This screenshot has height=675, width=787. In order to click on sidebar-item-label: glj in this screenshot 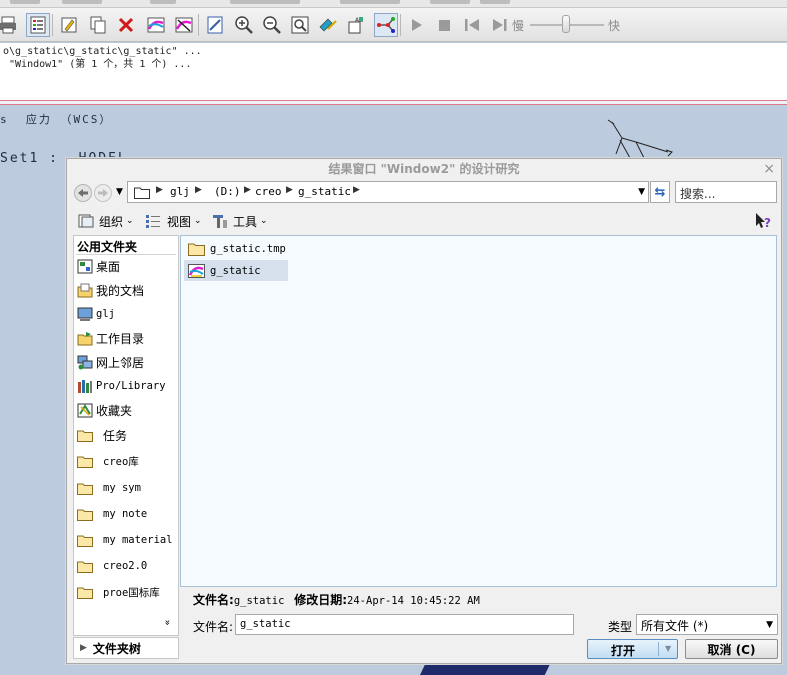, I will do `click(105, 314)`.